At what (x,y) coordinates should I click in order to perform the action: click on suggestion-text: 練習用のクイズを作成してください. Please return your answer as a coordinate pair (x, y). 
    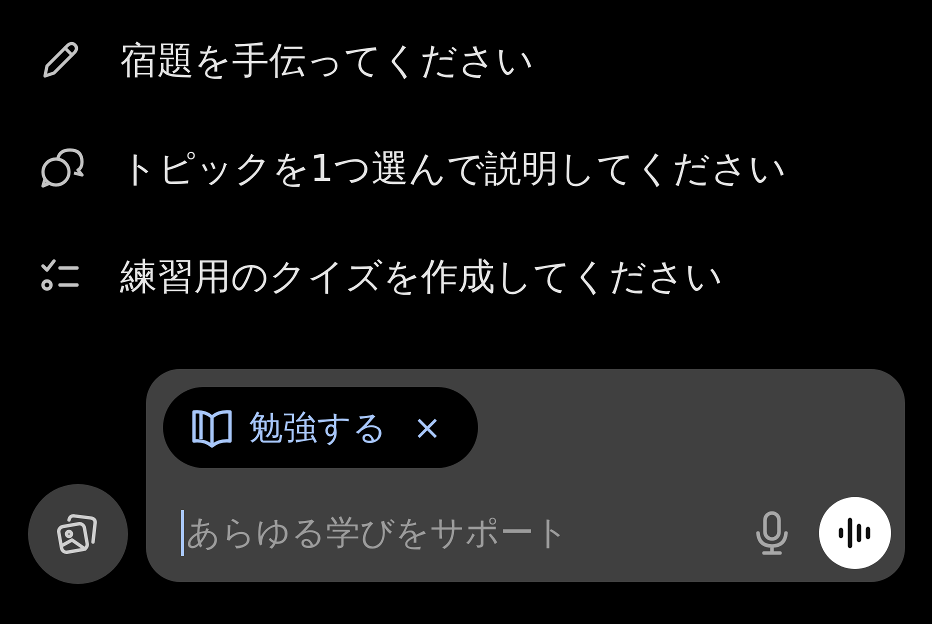
    Looking at the image, I should click on (421, 276).